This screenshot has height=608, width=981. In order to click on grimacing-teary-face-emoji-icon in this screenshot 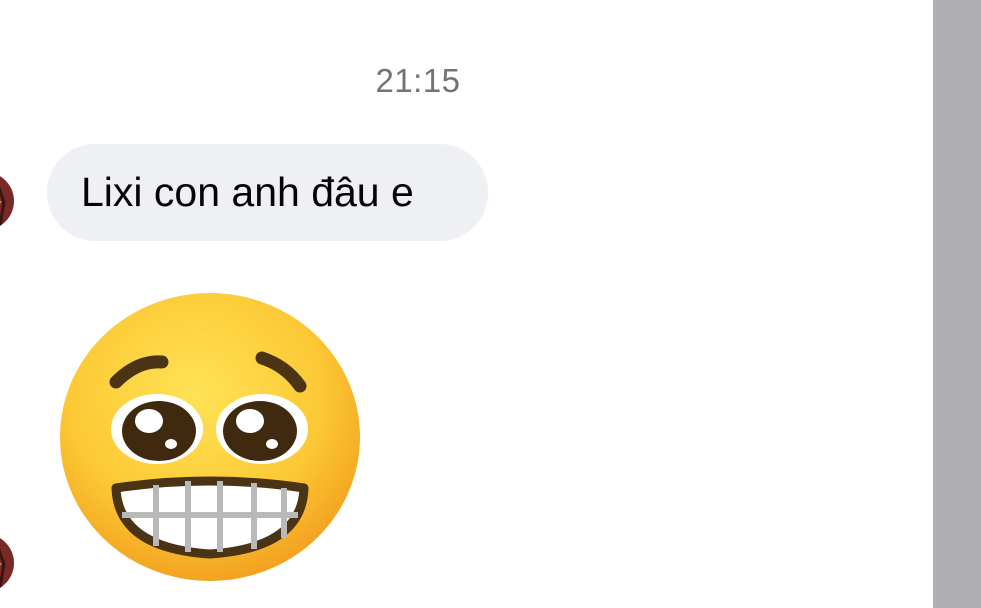, I will do `click(210, 437)`.